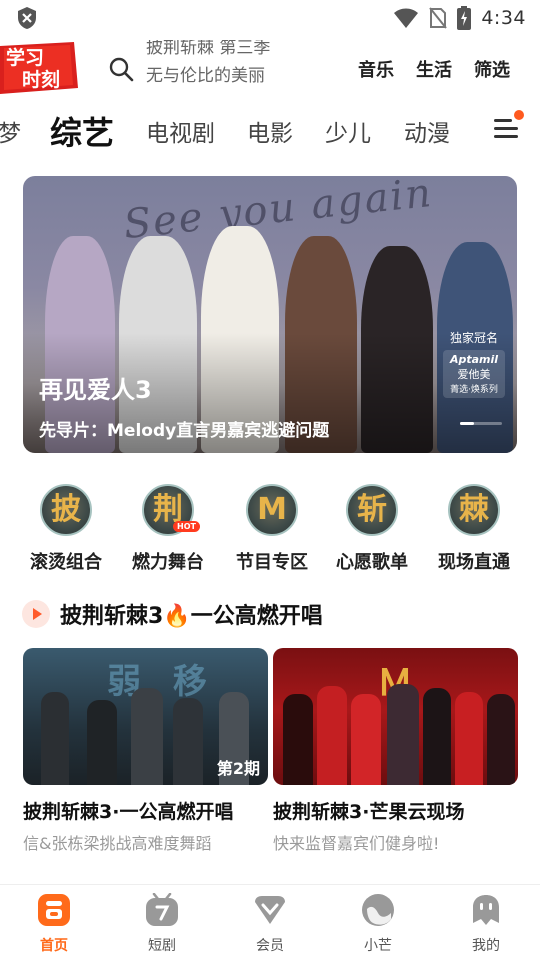 Image resolution: width=540 pixels, height=960 pixels. Describe the element at coordinates (168, 562) in the screenshot. I see `quick-link-label: 燃力舞台` at that location.